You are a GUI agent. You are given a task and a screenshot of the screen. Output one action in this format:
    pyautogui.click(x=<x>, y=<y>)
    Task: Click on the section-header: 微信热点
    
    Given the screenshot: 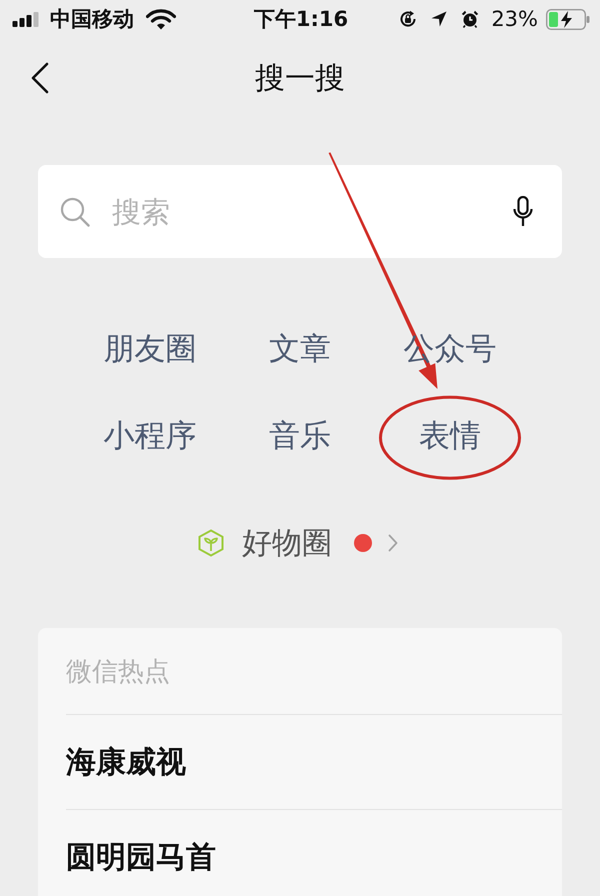 What is the action you would take?
    pyautogui.click(x=118, y=672)
    